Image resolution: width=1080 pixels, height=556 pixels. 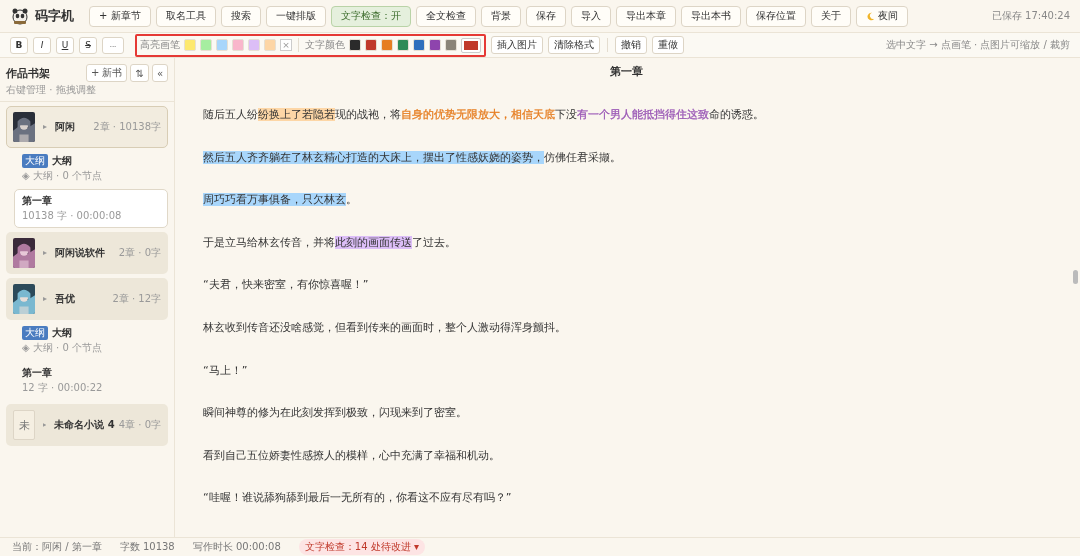 What do you see at coordinates (24, 425) in the screenshot?
I see `cover-placeholder: 未` at bounding box center [24, 425].